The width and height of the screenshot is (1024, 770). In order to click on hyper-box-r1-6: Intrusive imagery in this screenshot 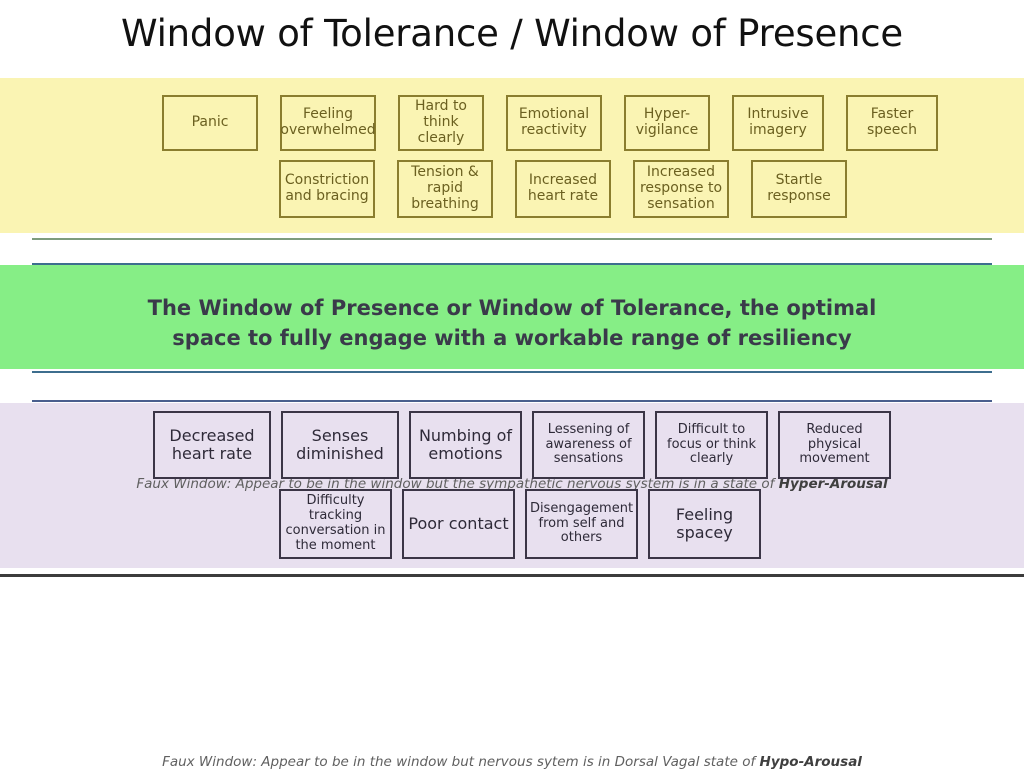, I will do `click(778, 123)`.